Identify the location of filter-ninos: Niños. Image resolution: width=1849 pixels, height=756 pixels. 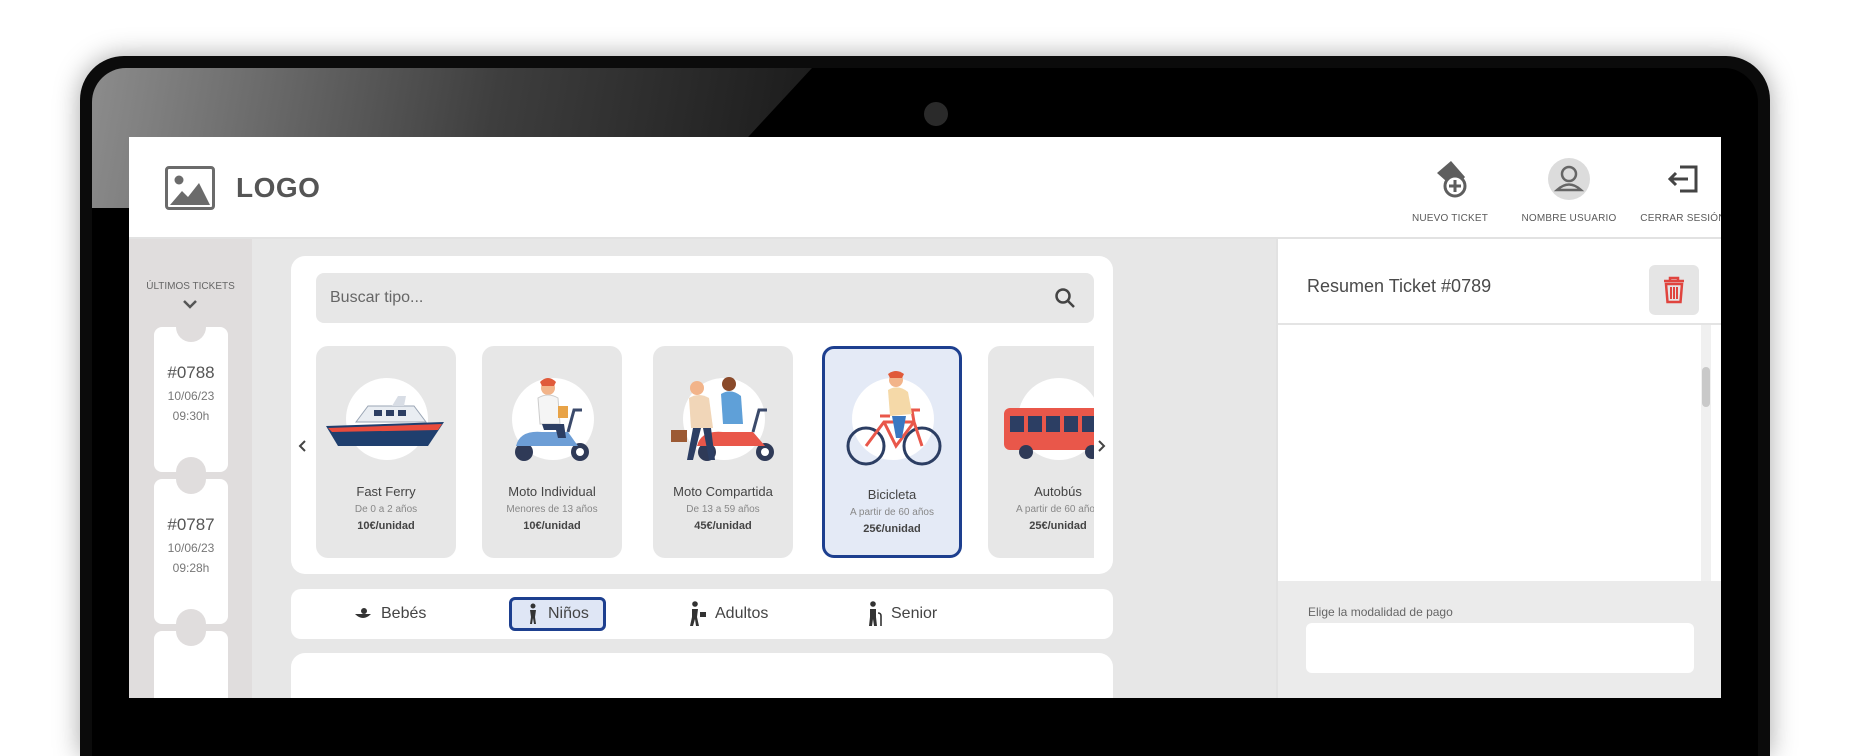
(557, 614).